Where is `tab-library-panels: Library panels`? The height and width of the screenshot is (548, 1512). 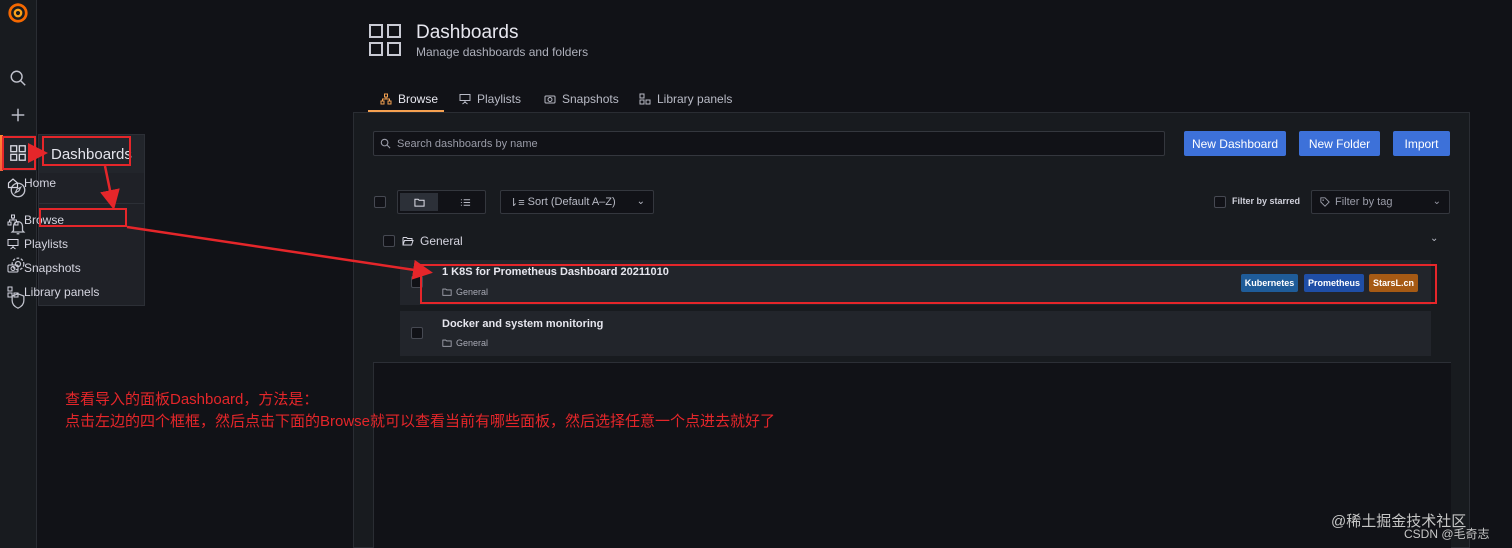 tab-library-panels: Library panels is located at coordinates (685, 99).